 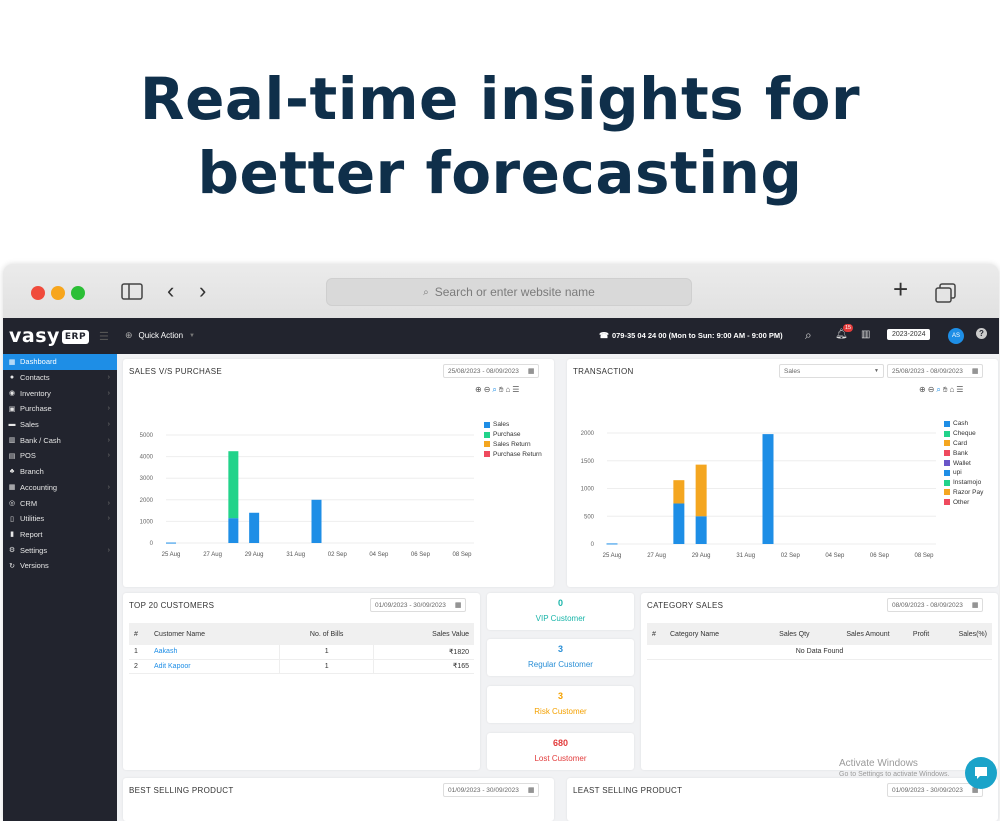 What do you see at coordinates (491, 371) in the screenshot?
I see `sales-vs-purchase-date-range: 25/08/2023 - 08/09/2023 ▦` at bounding box center [491, 371].